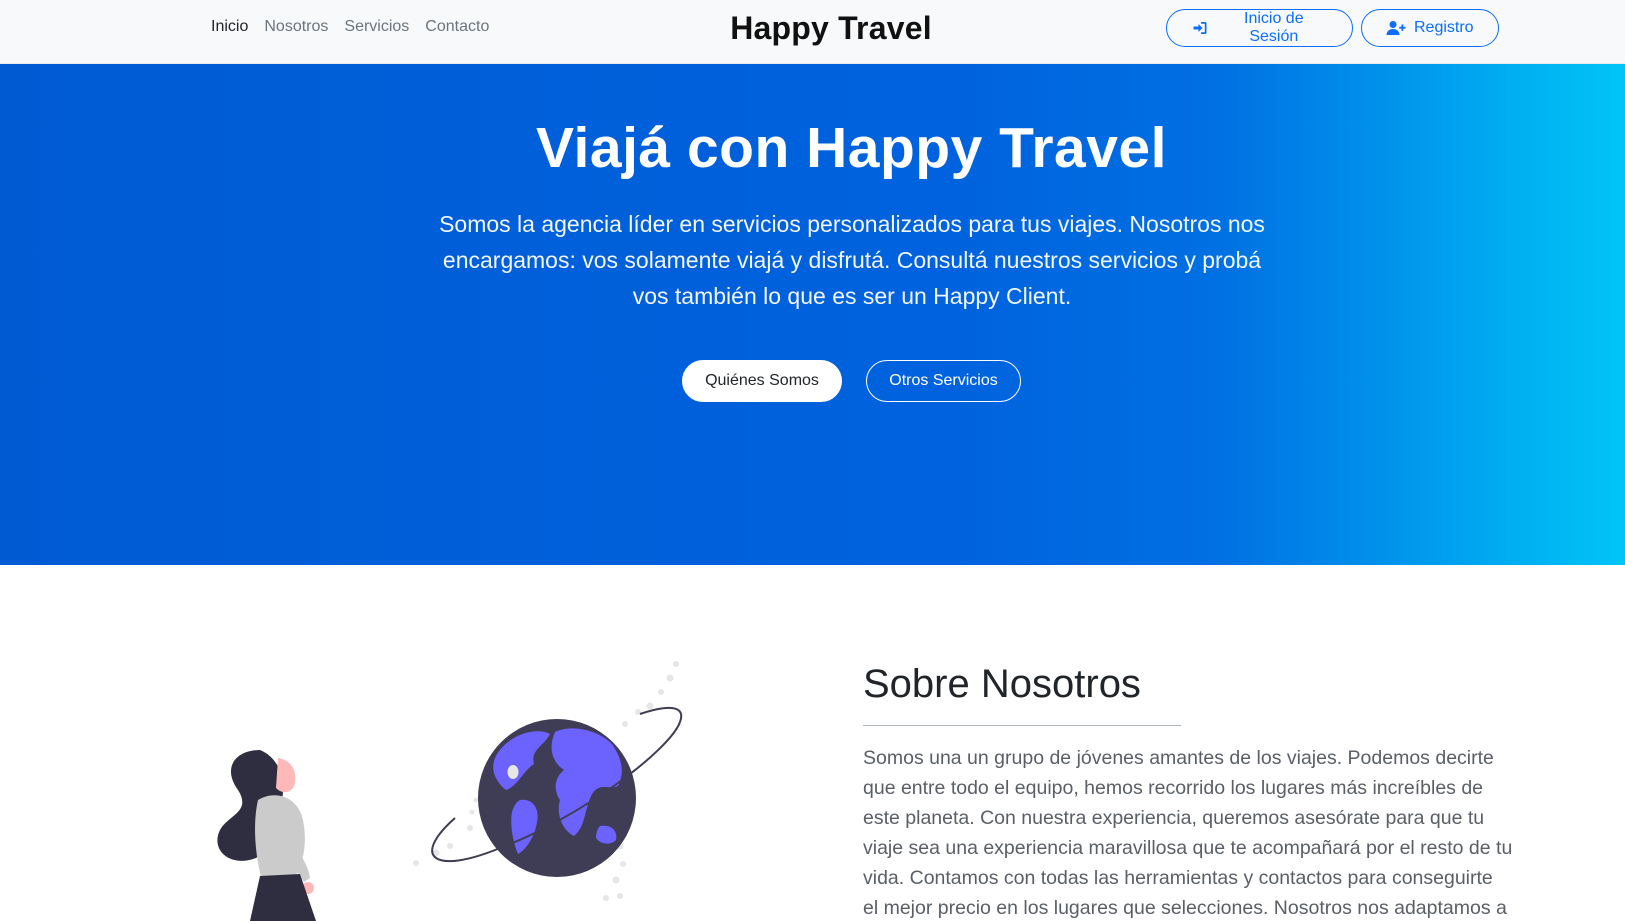  I want to click on highlight-spot, so click(513, 772).